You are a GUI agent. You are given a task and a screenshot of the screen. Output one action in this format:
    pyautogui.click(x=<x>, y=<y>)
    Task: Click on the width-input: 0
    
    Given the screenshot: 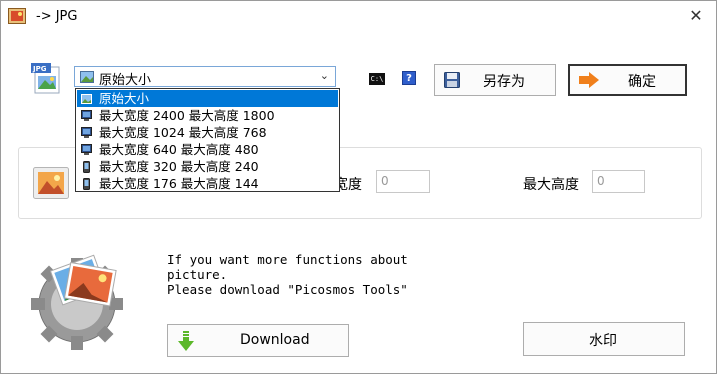 What is the action you would take?
    pyautogui.click(x=403, y=181)
    